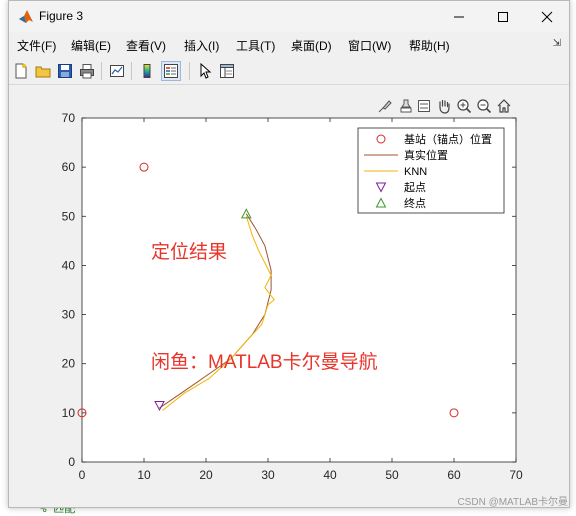 The width and height of the screenshot is (576, 516). What do you see at coordinates (69, 315) in the screenshot?
I see `y-tick-label: 30` at bounding box center [69, 315].